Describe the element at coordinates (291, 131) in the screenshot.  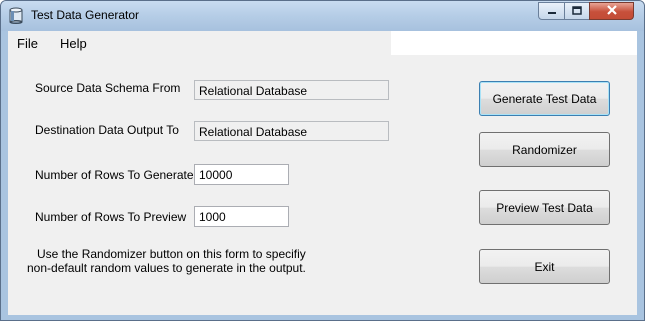
I see `destination-output-field: Relational Database` at that location.